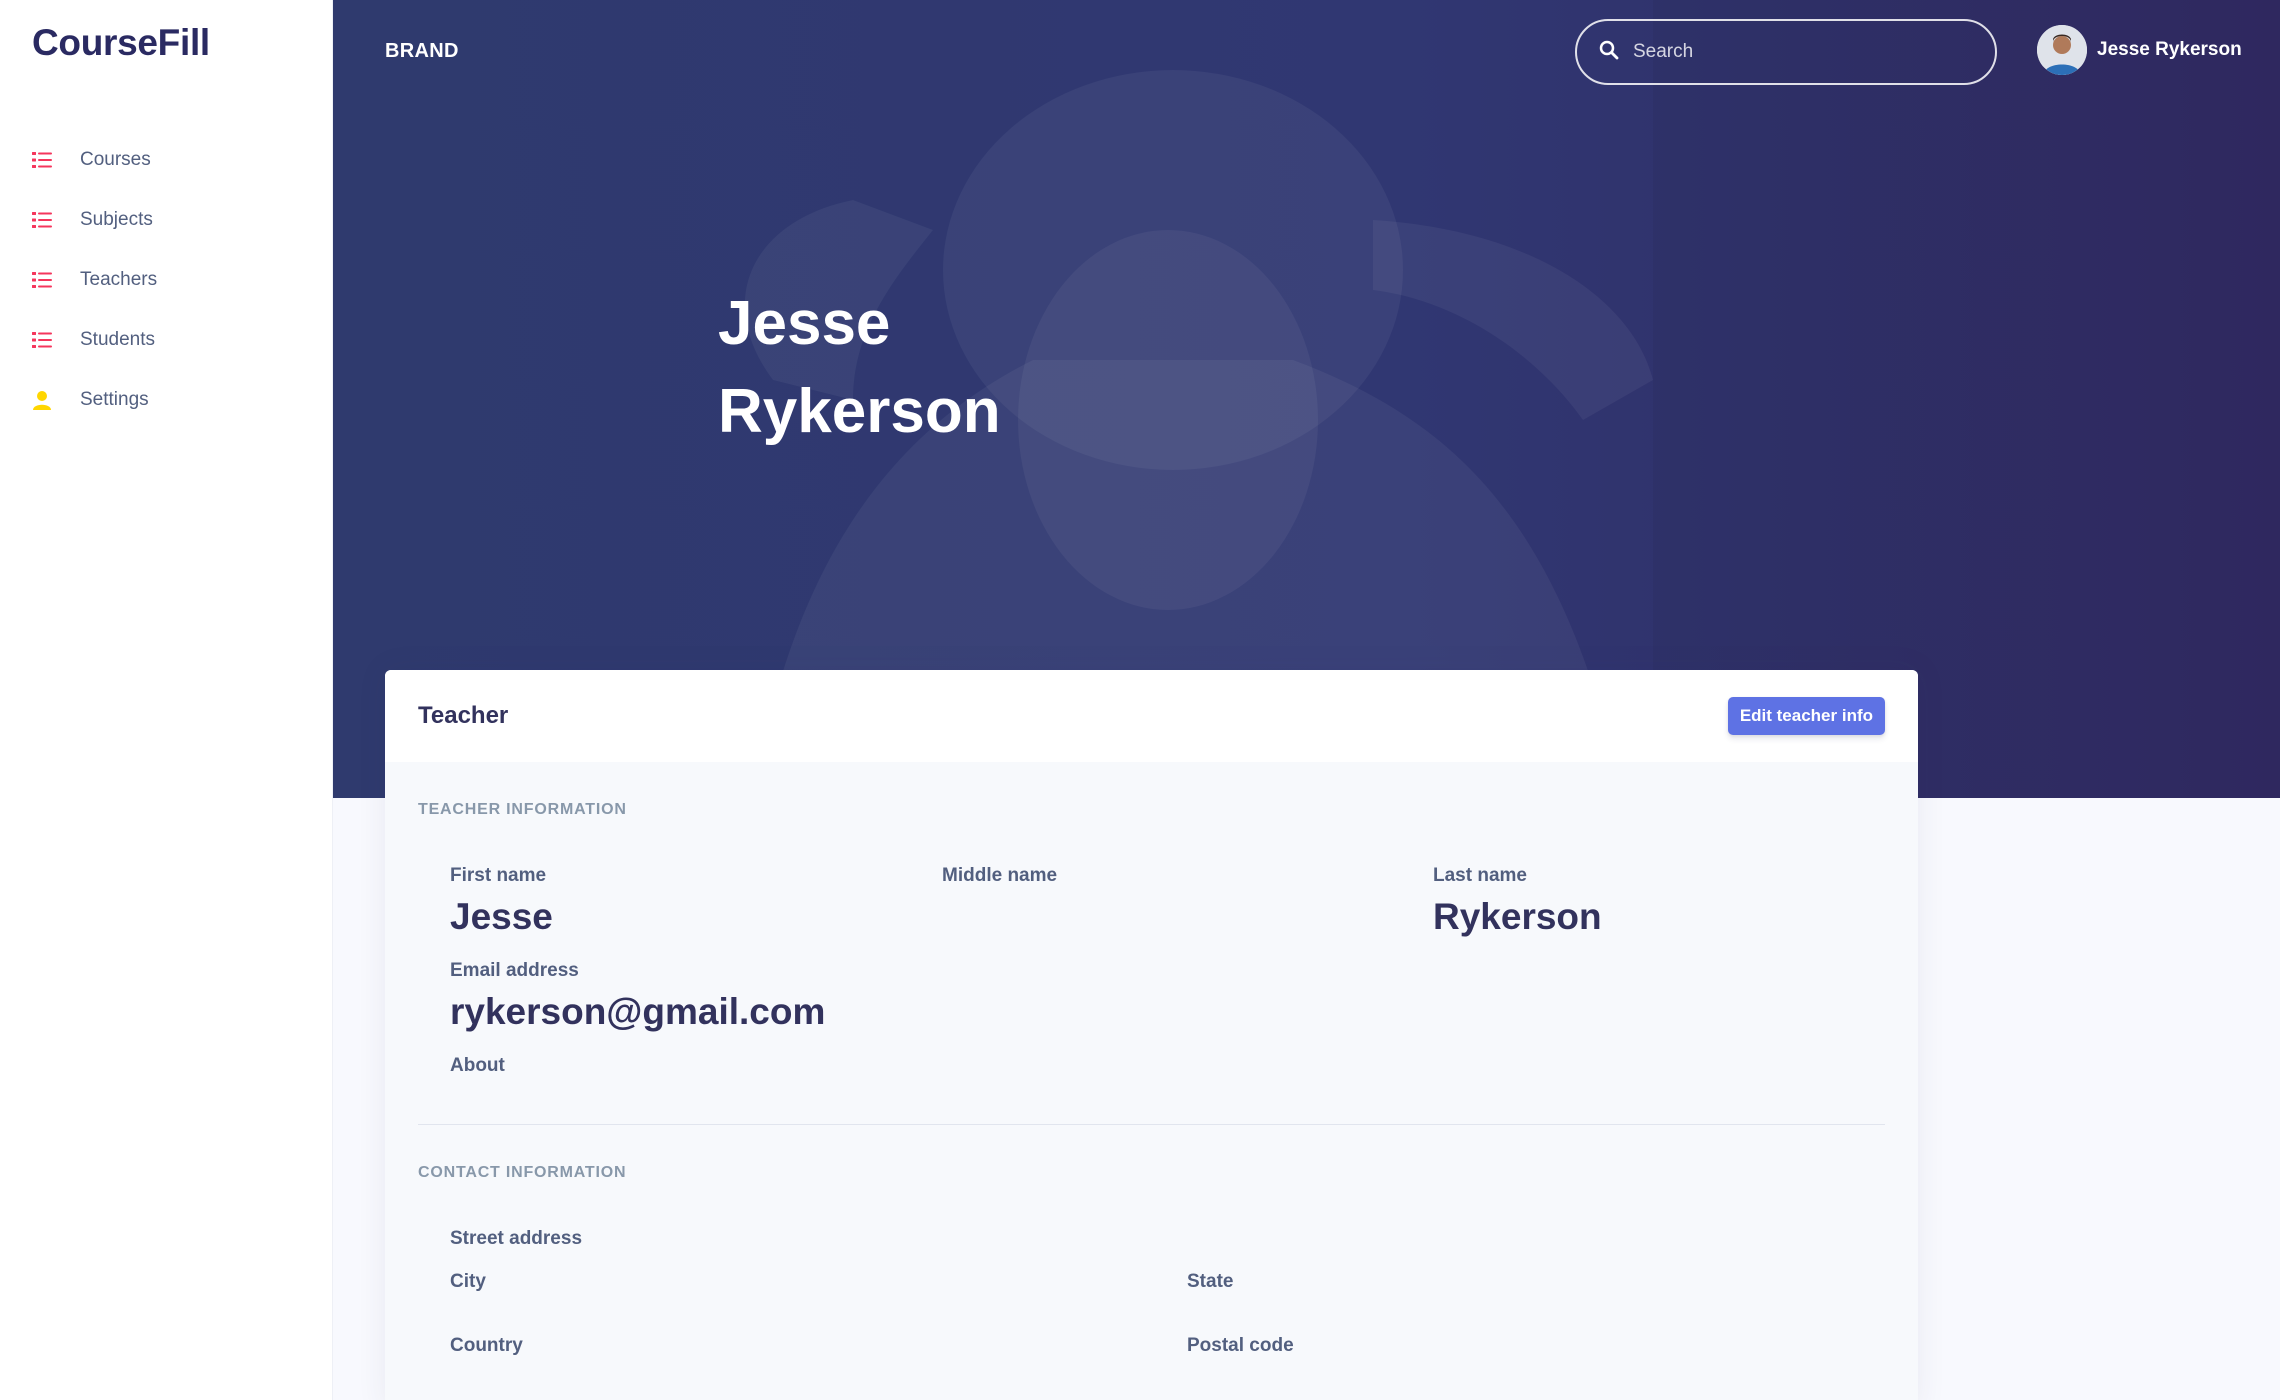 The image size is (2280, 1400). I want to click on last-name-value: Rykerson, so click(1517, 916).